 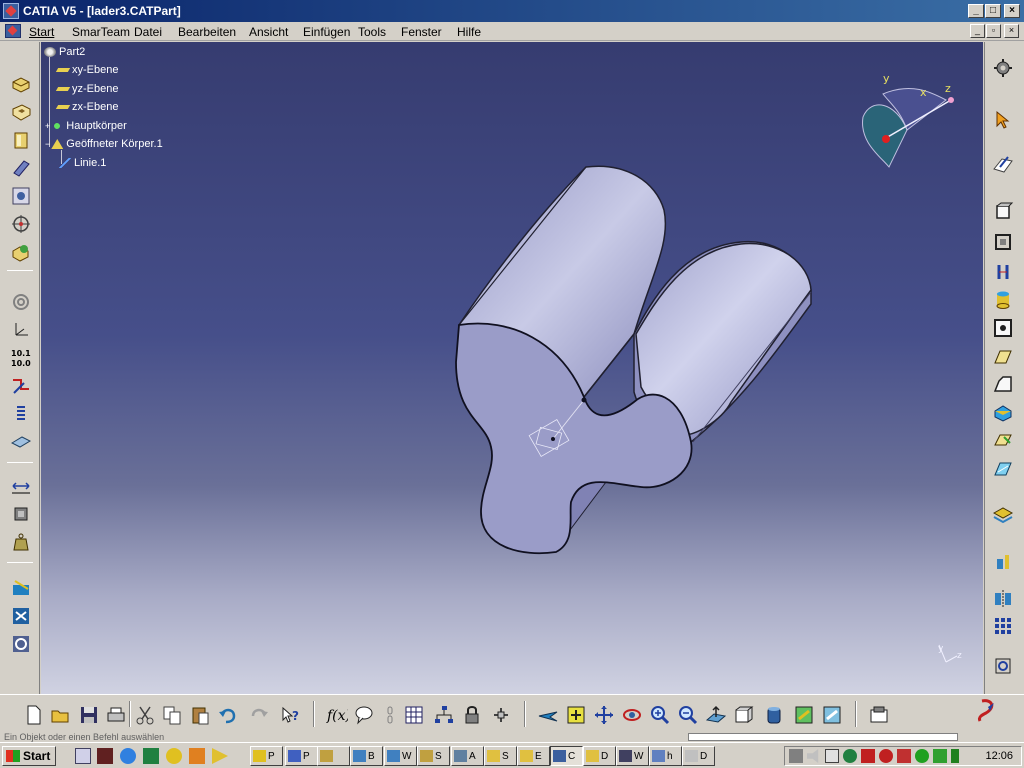 I want to click on undo-icon, so click(x=228, y=715).